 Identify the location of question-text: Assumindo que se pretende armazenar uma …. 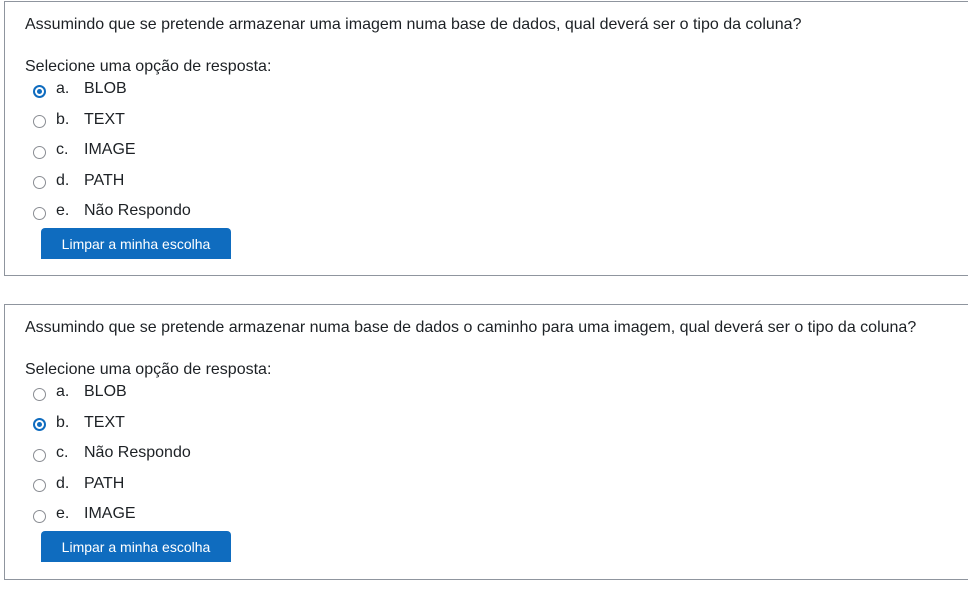
(413, 24).